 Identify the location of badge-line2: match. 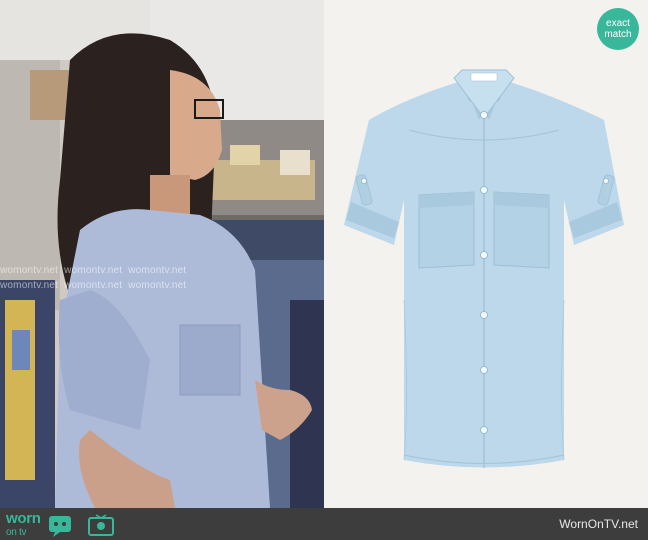
(618, 34).